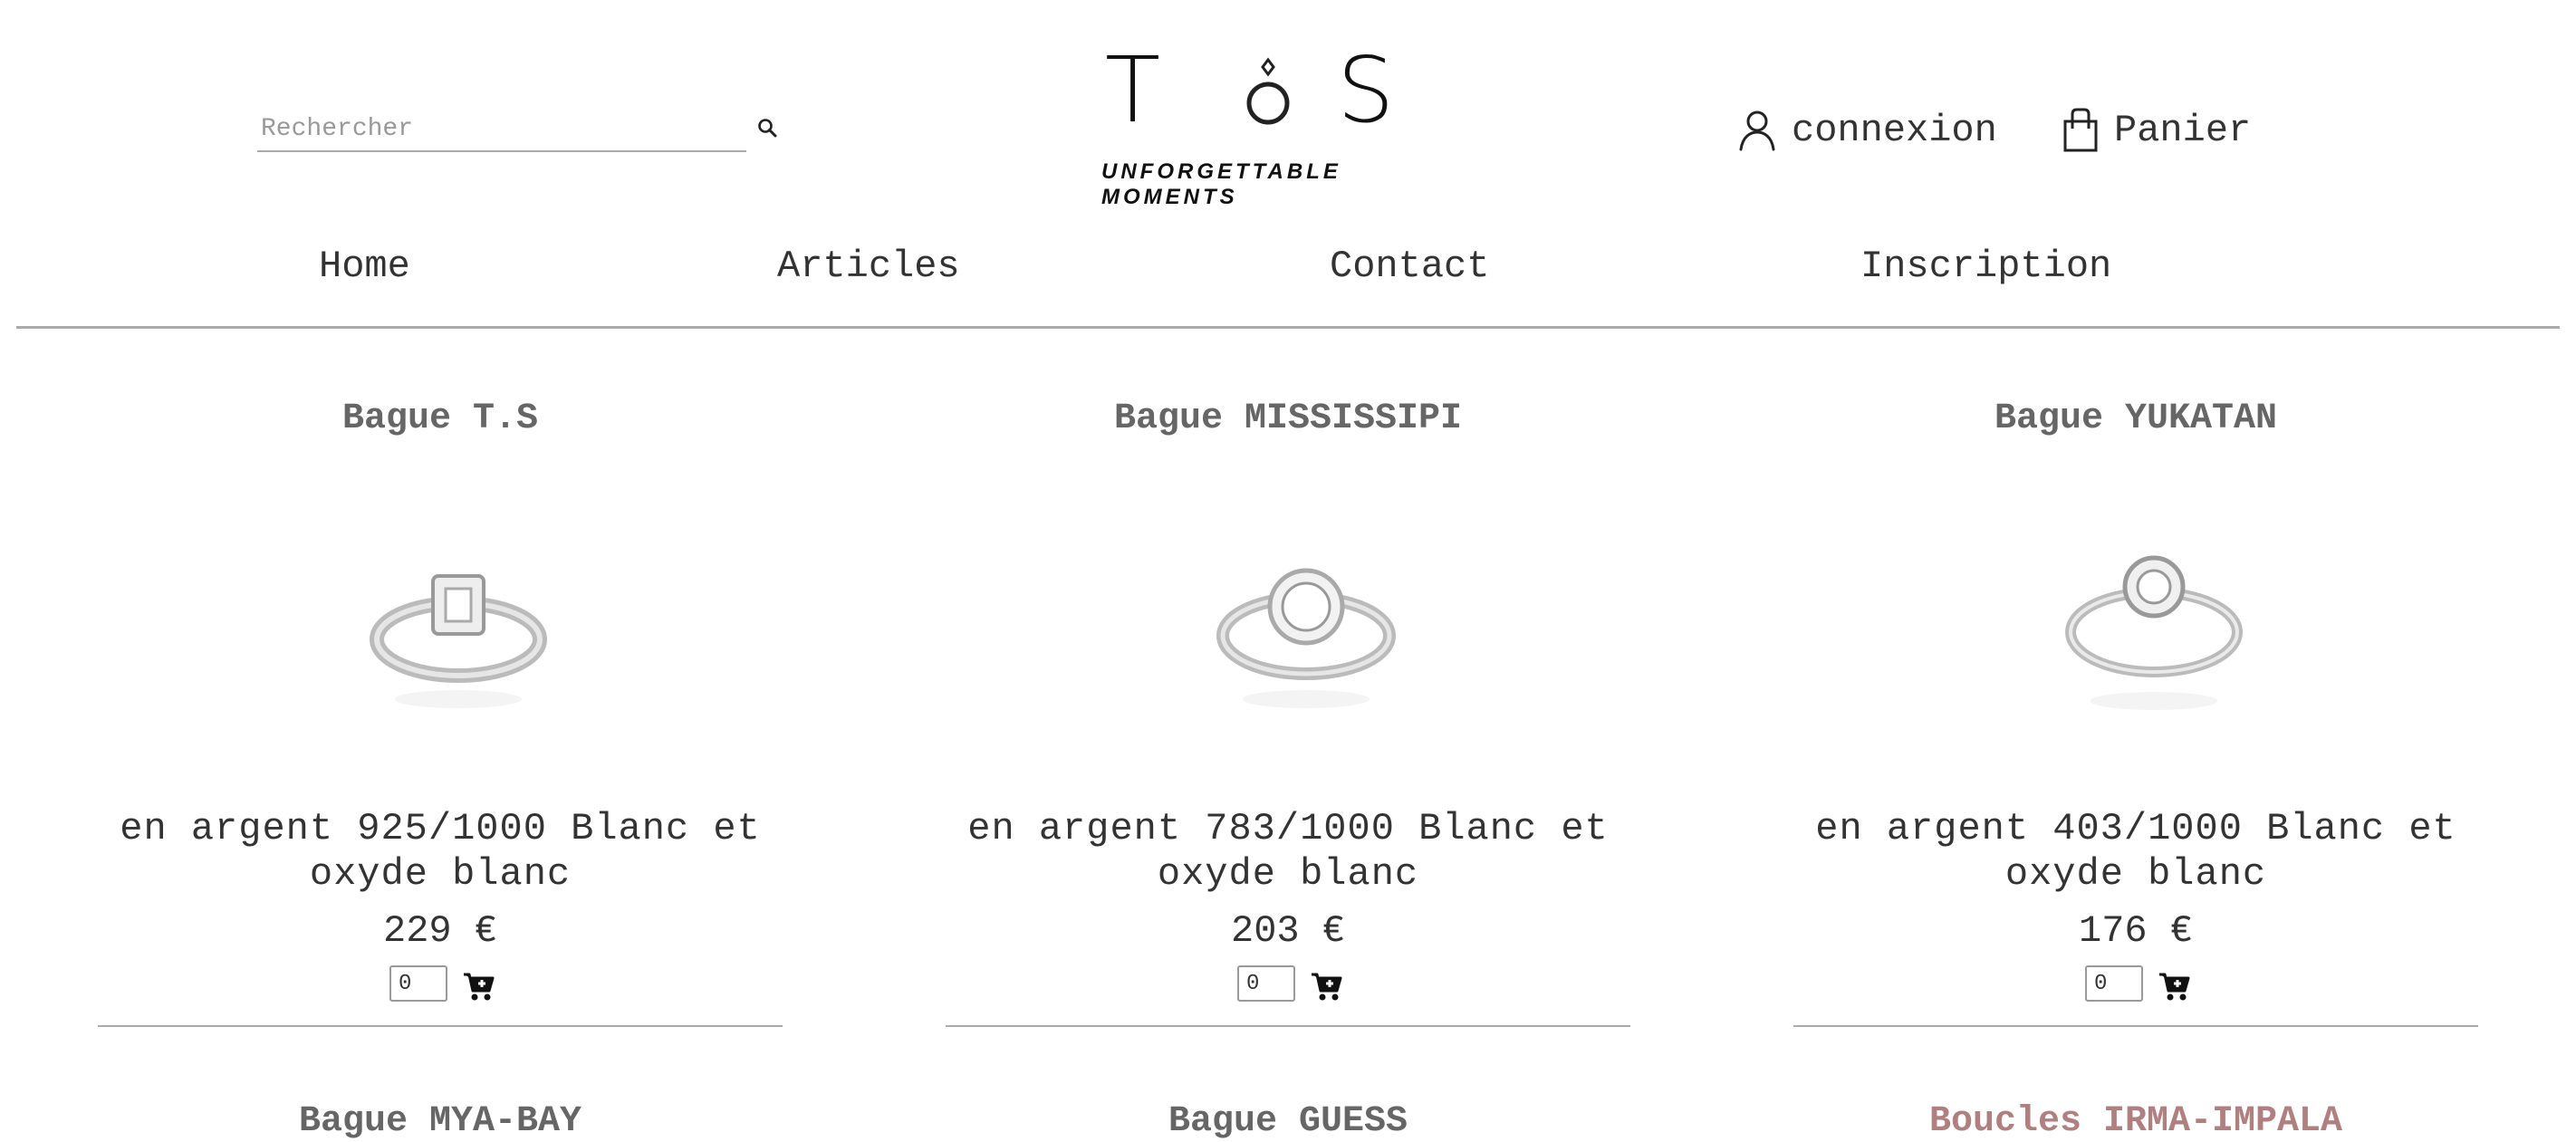 The image size is (2576, 1142). Describe the element at coordinates (1288, 418) in the screenshot. I see `product-name: Bague MISSISSIPI` at that location.